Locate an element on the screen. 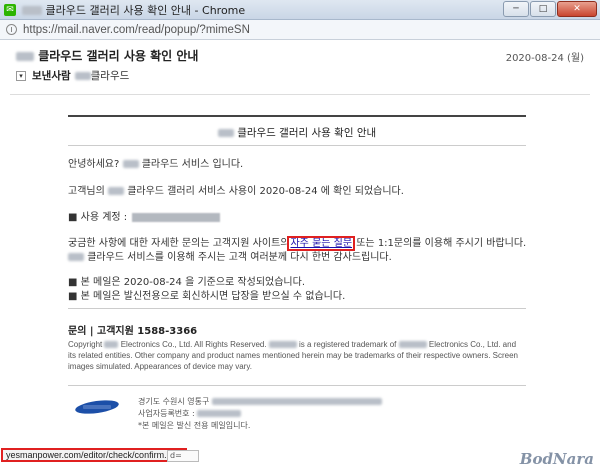 Image resolution: width=600 pixels, height=470 pixels. app-icon: ✉ is located at coordinates (10, 9).